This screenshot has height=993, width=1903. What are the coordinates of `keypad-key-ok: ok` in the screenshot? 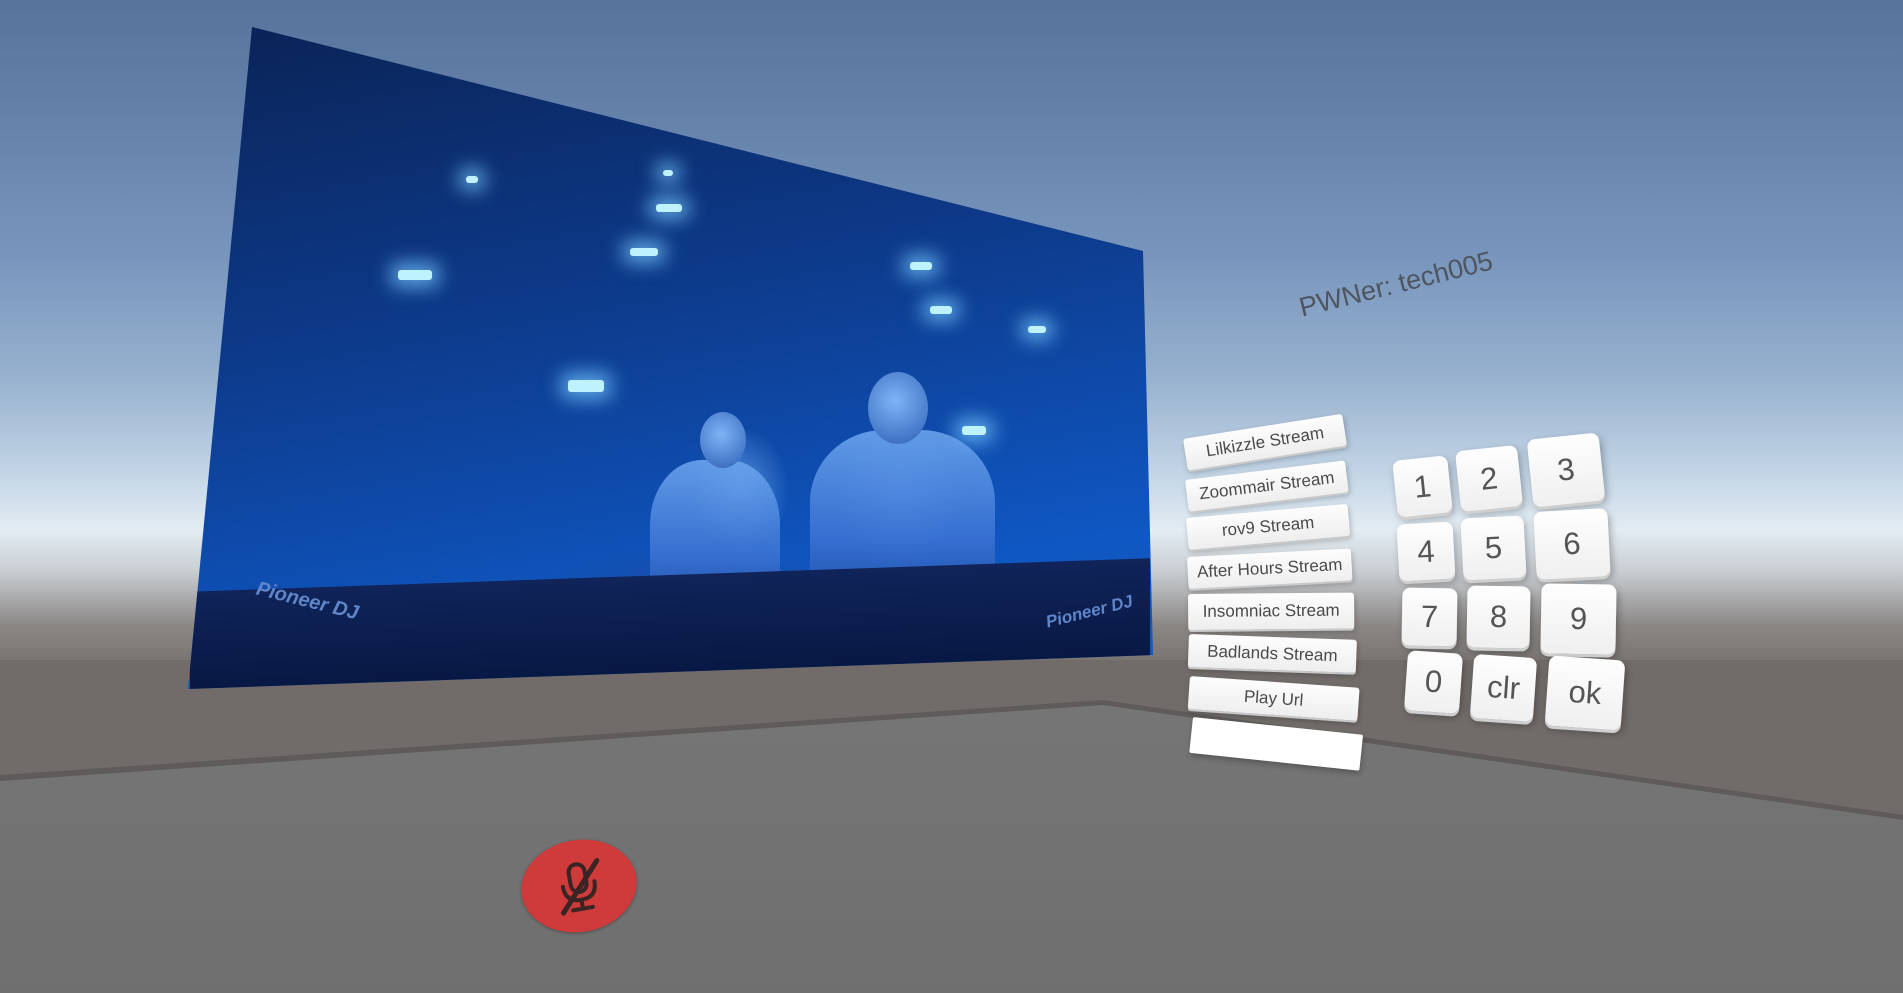 It's located at (1585, 693).